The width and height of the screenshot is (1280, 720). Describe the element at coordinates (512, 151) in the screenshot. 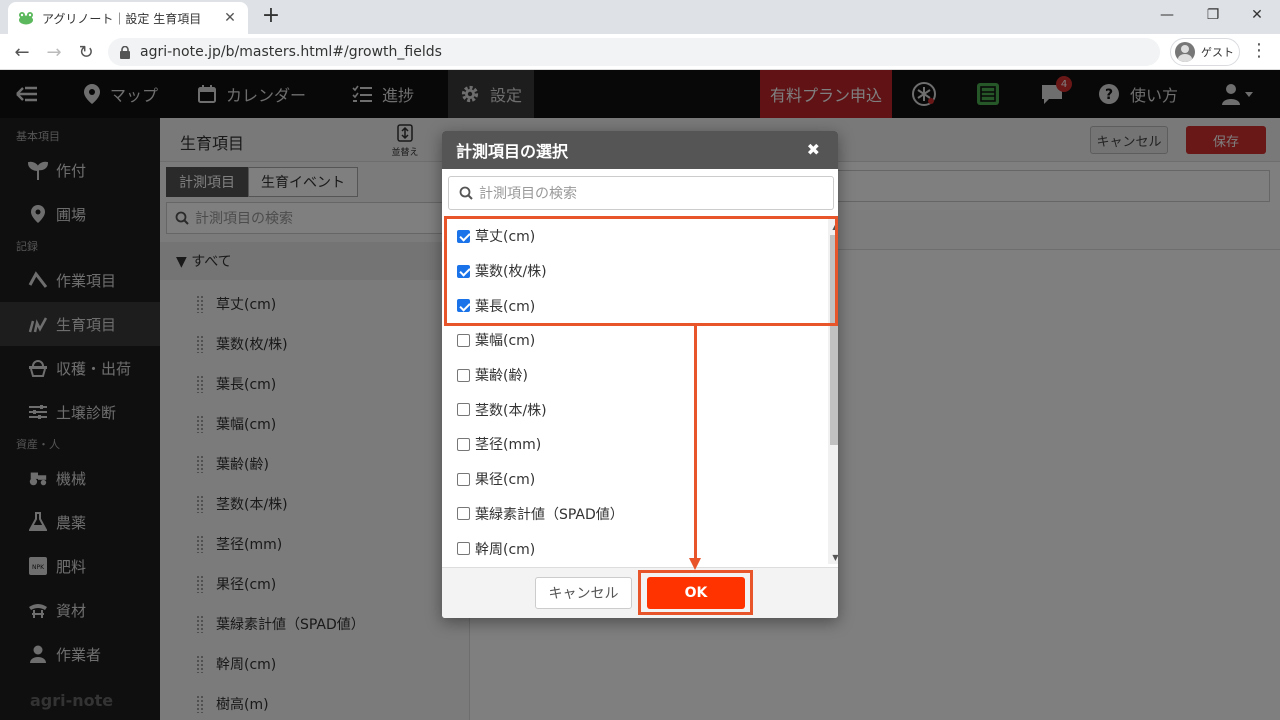

I see `dialog-title: 計測項目の選択` at that location.